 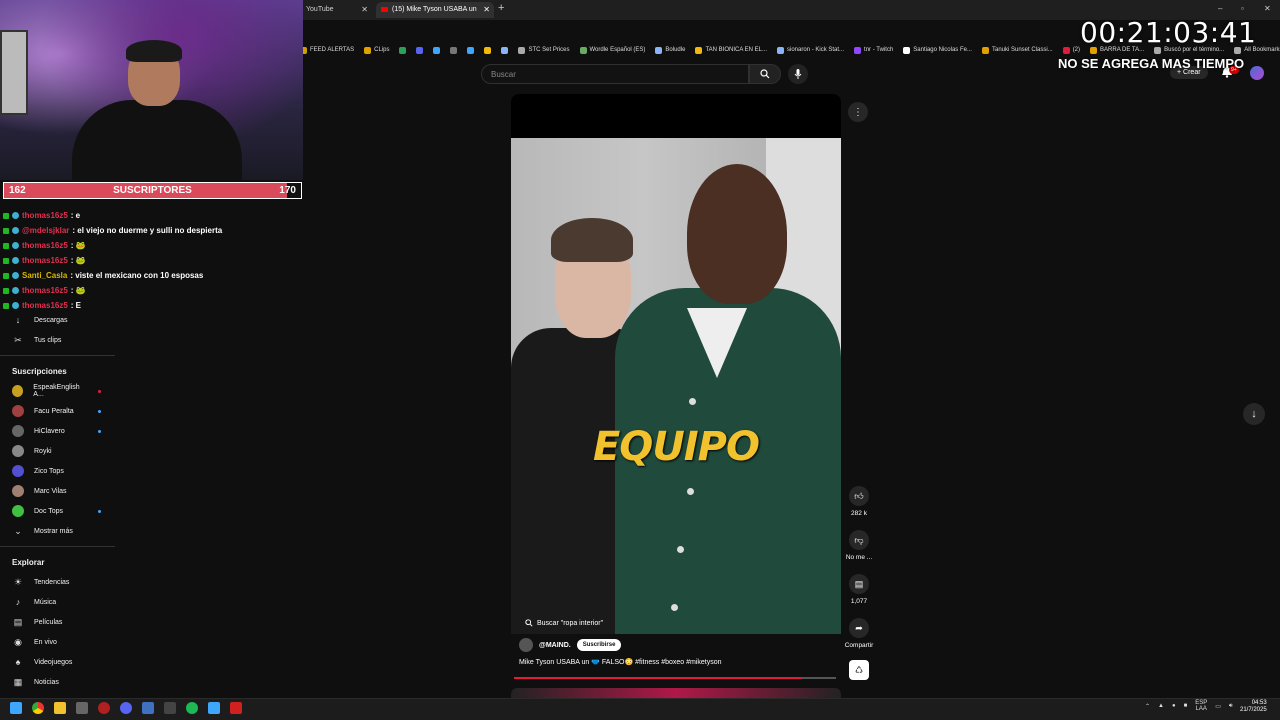 What do you see at coordinates (1071, 50) in the screenshot?
I see `bookmark-item: (2)` at bounding box center [1071, 50].